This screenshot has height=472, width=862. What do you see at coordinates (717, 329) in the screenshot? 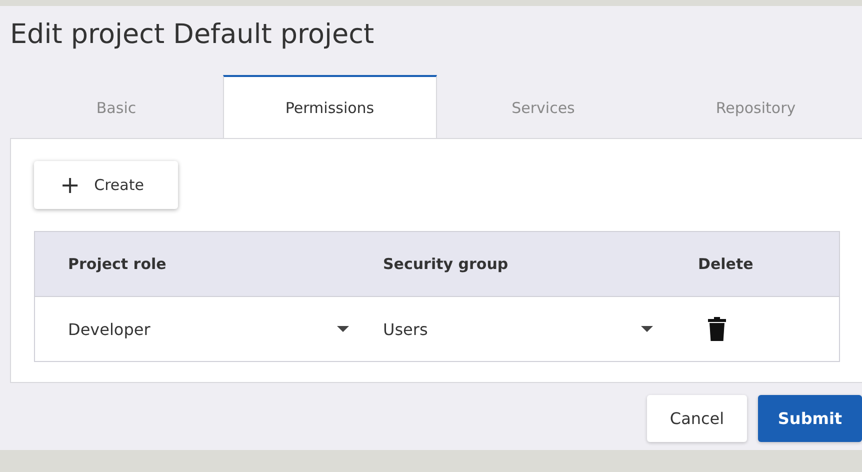
I see `trash-icon` at bounding box center [717, 329].